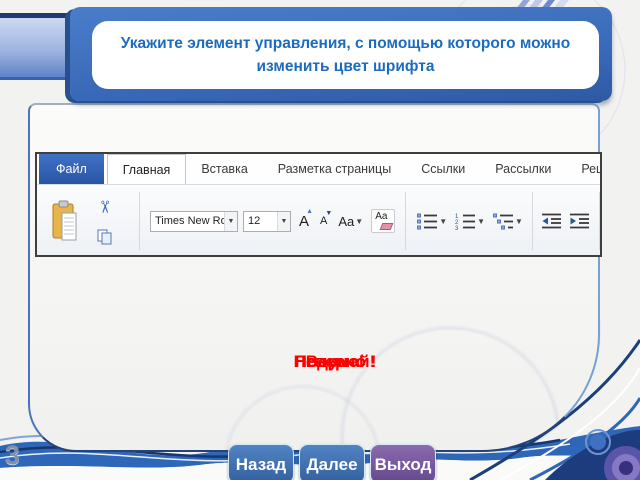 The width and height of the screenshot is (640, 480). What do you see at coordinates (305, 219) in the screenshot?
I see `grow-font-button: А ▲` at bounding box center [305, 219].